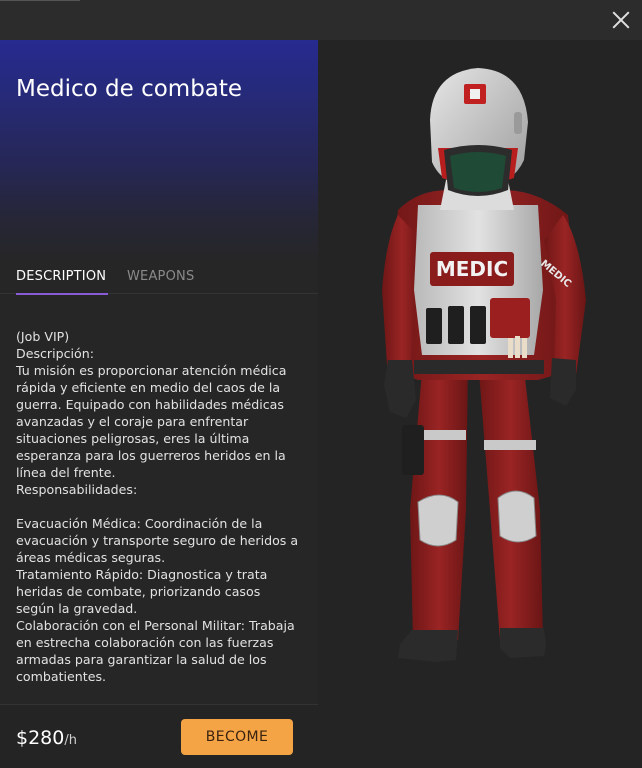 Image resolution: width=642 pixels, height=768 pixels. Describe the element at coordinates (472, 269) in the screenshot. I see `vest-label: MEDIC` at that location.